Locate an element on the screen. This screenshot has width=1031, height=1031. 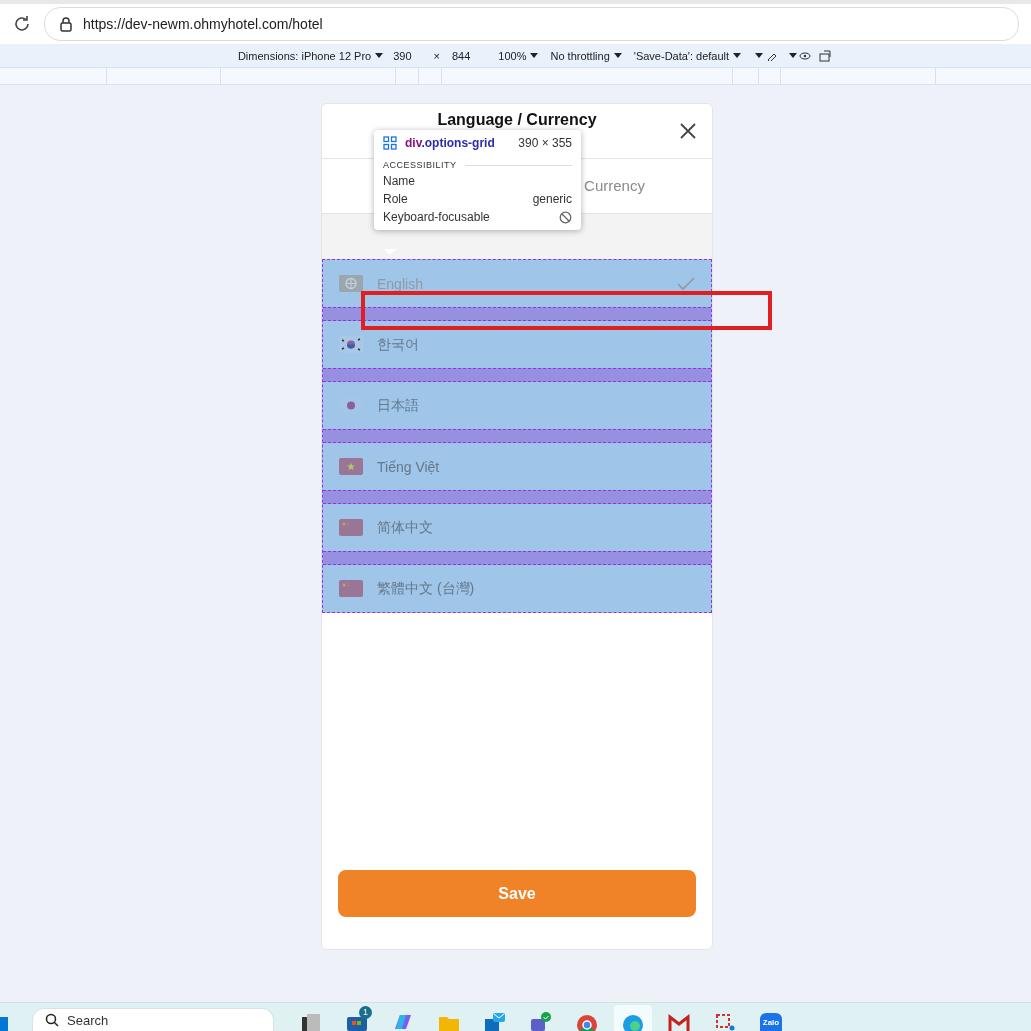
taskbar-app: Zalo is located at coordinates (771, 1018).